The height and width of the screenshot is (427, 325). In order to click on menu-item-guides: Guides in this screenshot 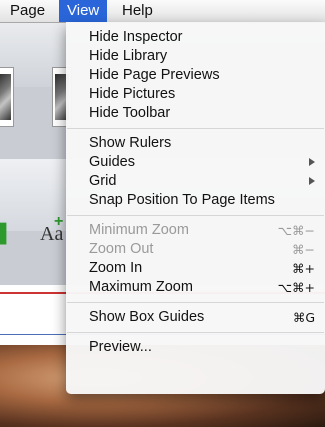, I will do `click(195, 162)`.